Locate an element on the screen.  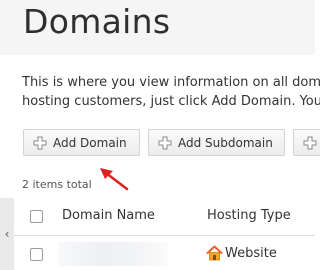
hosting-type-cell: Website is located at coordinates (241, 253).